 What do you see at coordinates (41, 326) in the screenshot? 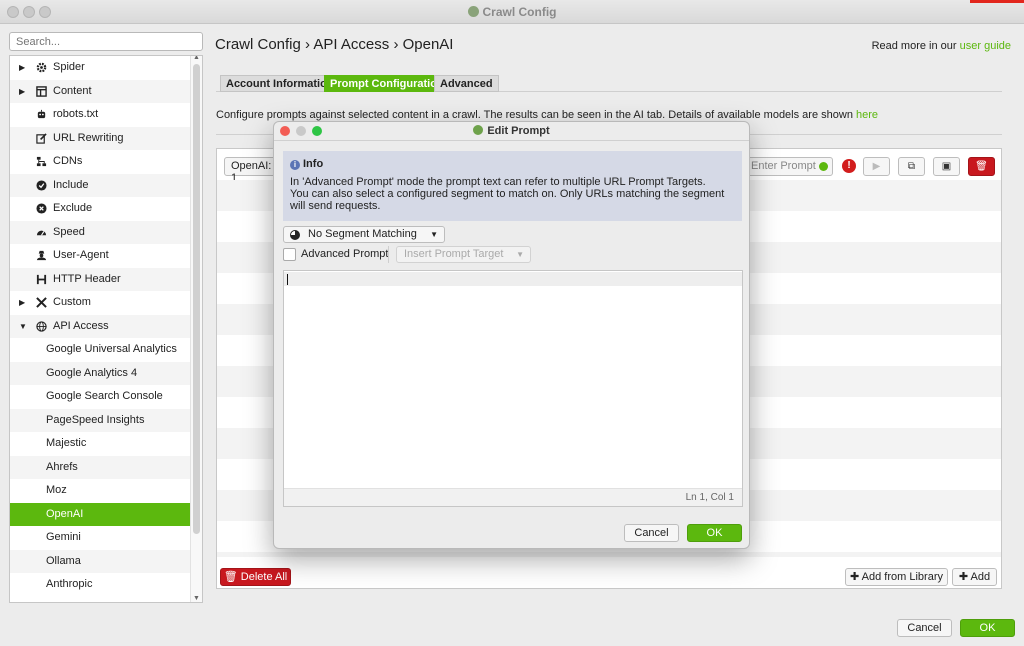
I see `globe-icon` at bounding box center [41, 326].